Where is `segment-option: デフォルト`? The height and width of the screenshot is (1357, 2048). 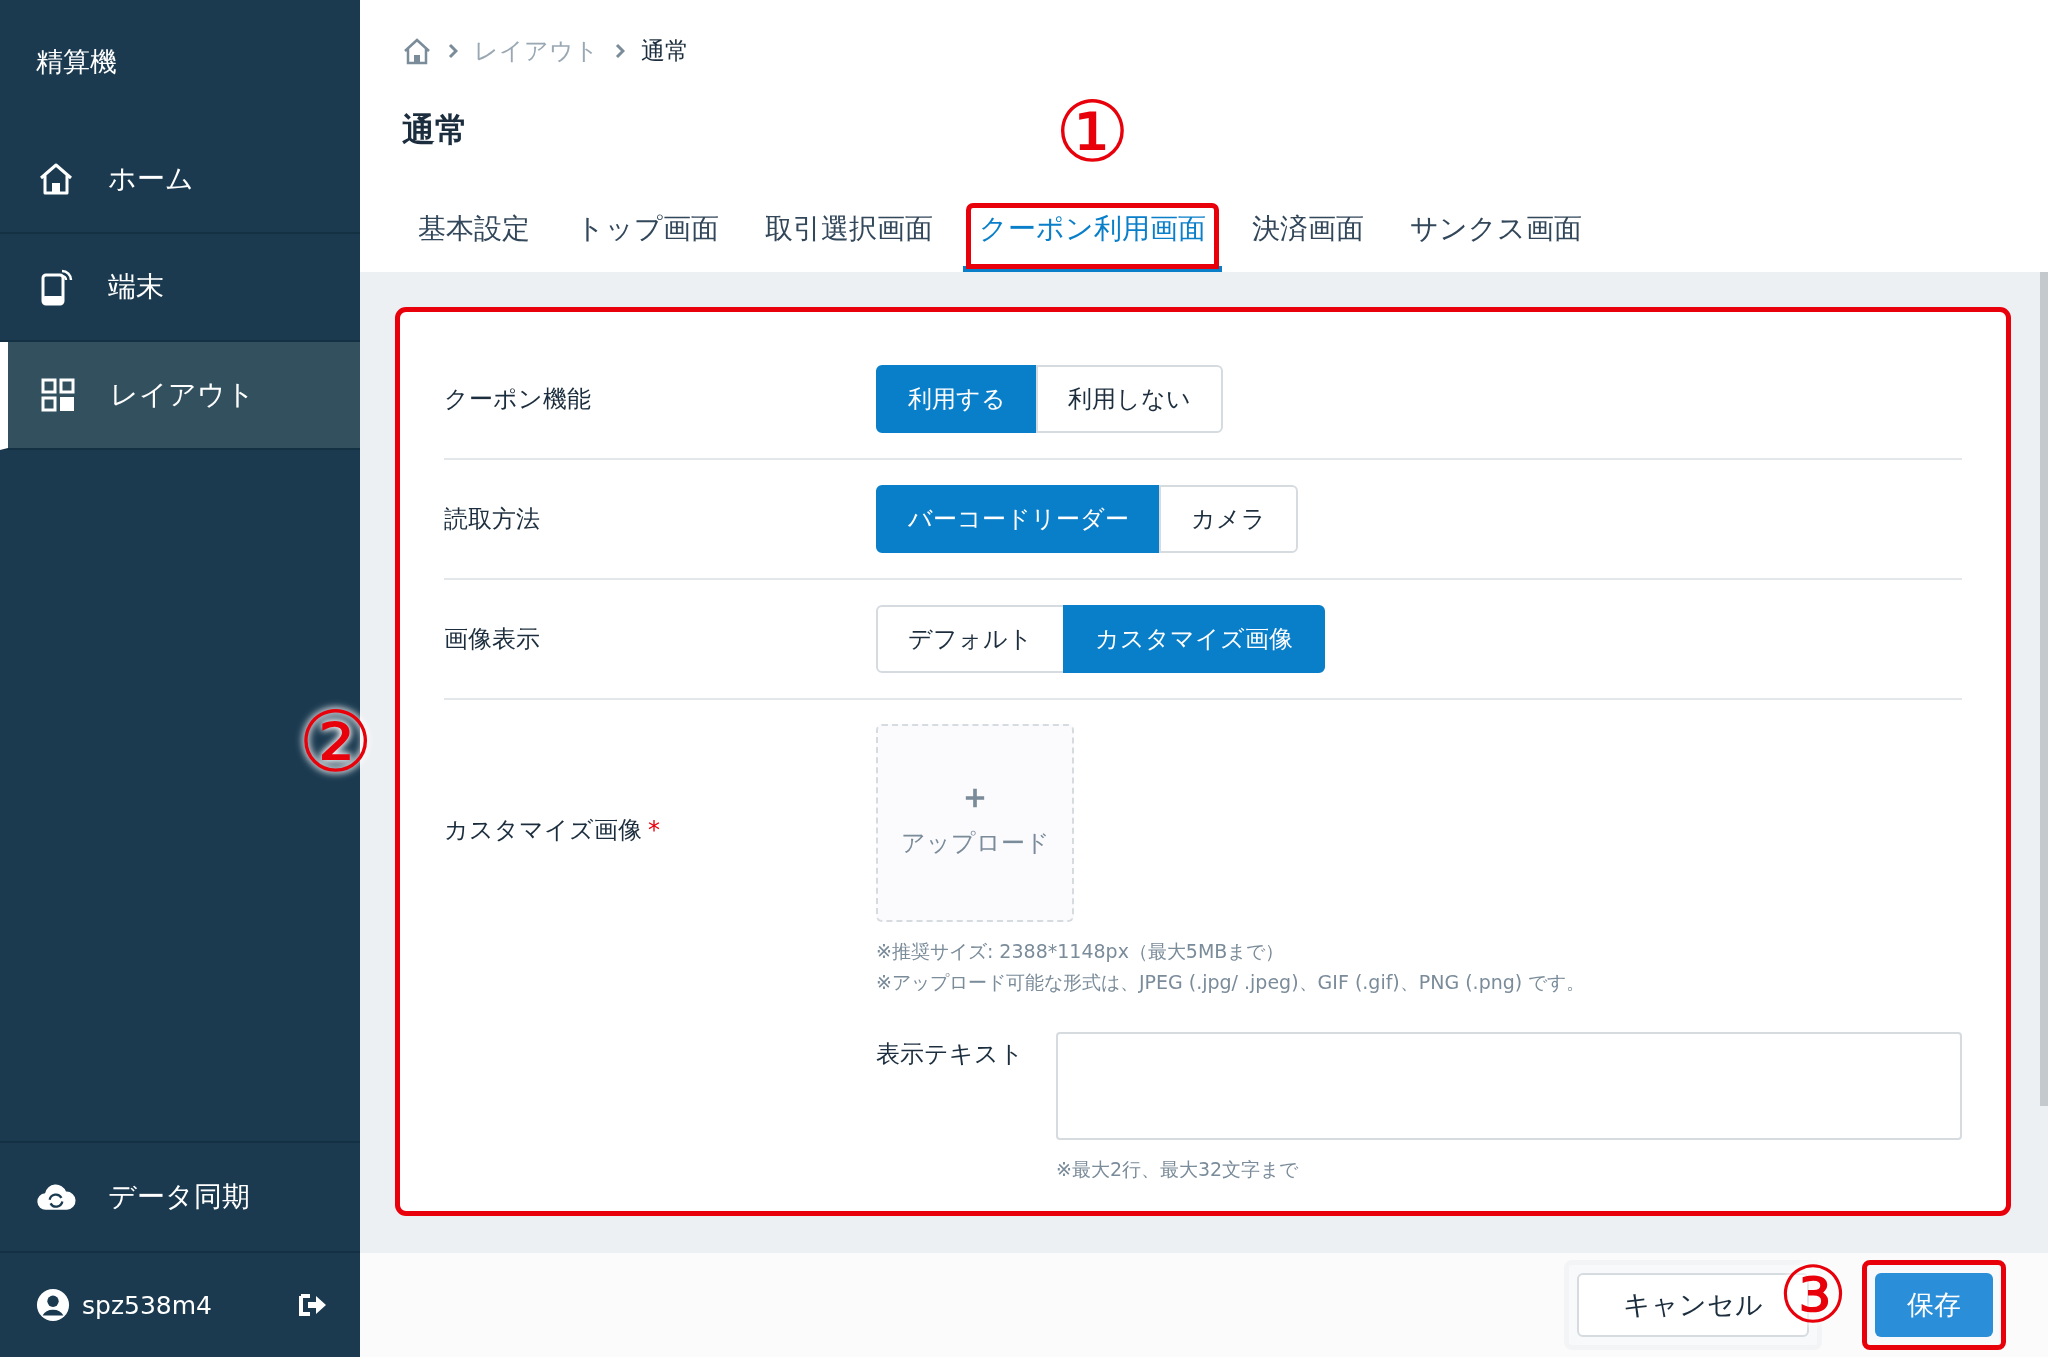 segment-option: デフォルト is located at coordinates (970, 639).